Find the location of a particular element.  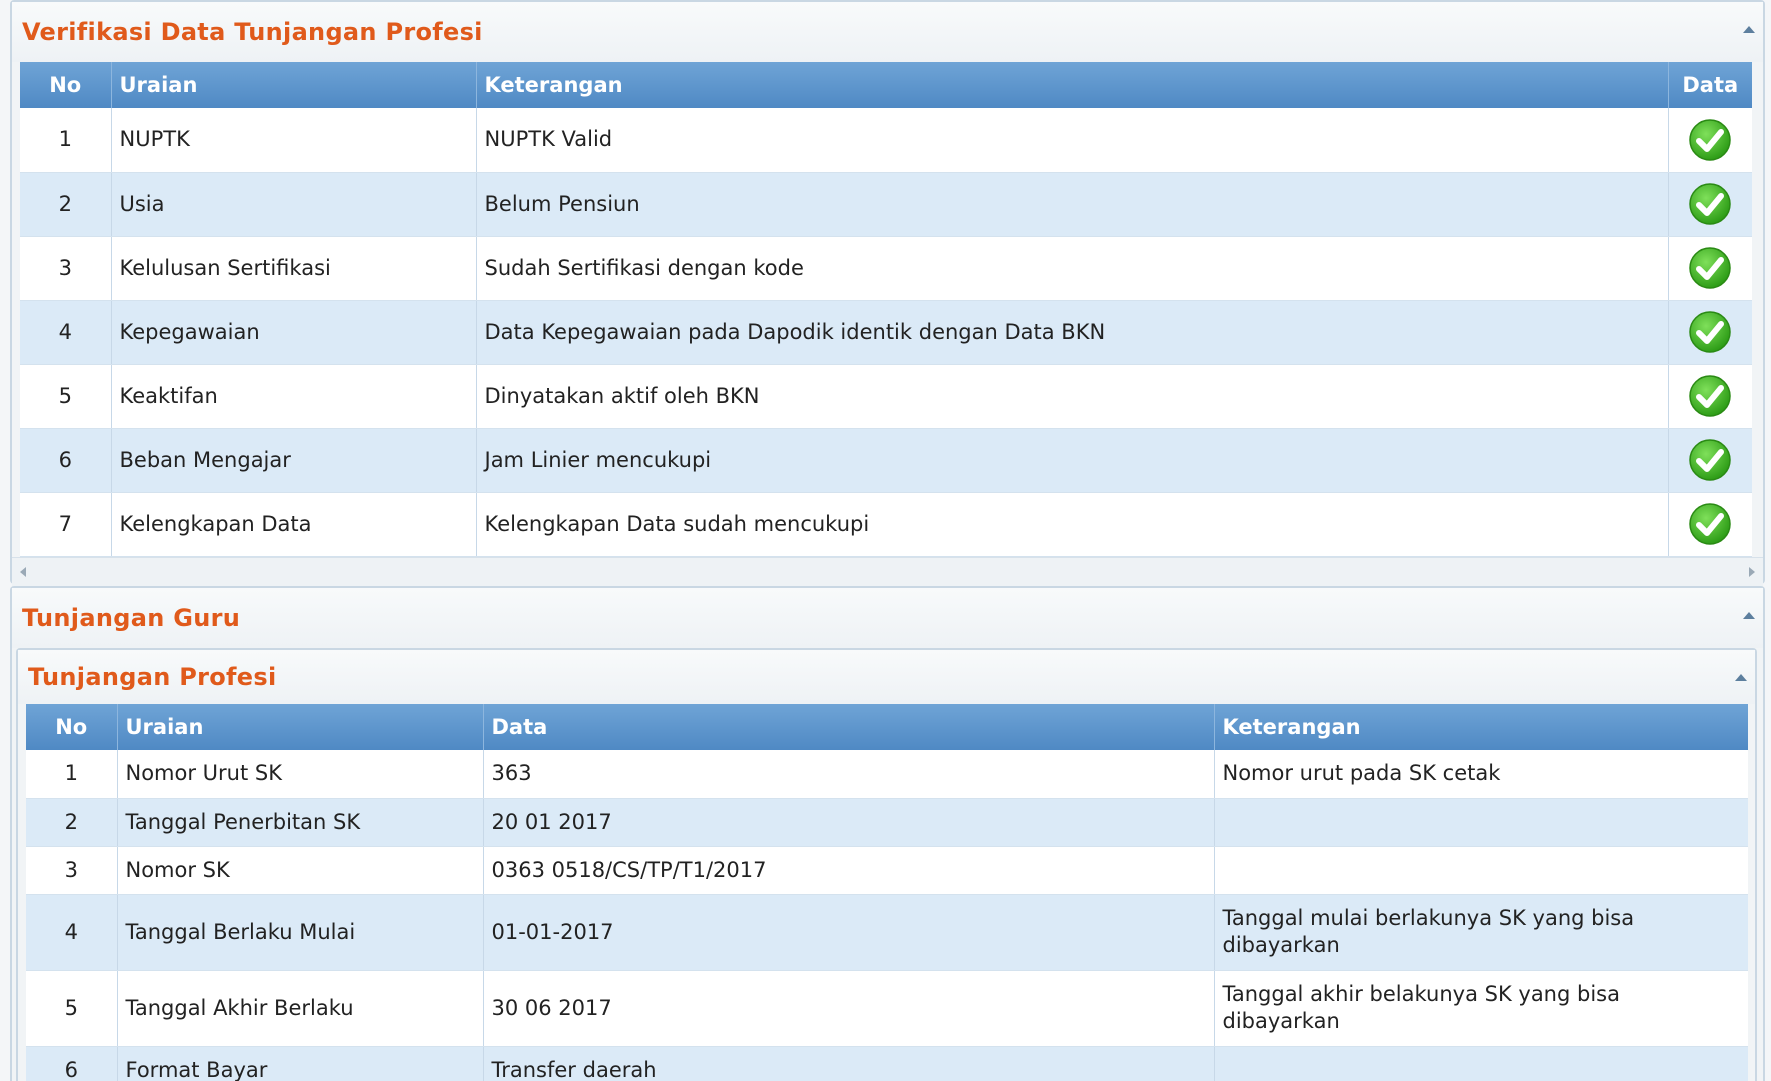

tunjangan-guru-panel-title: Tunjangan Guru is located at coordinates (131, 618).